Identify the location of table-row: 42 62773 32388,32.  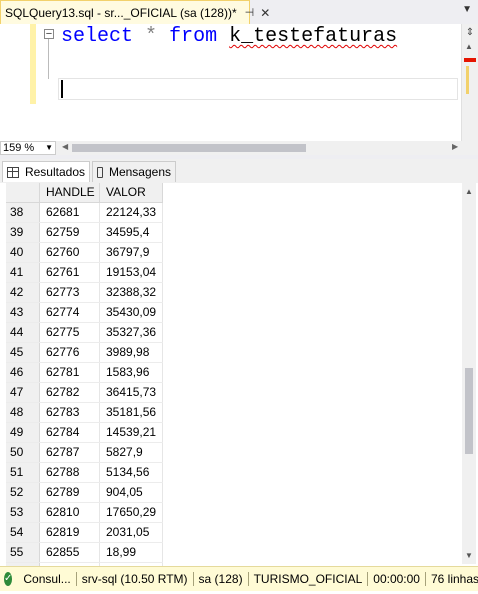
(84, 292).